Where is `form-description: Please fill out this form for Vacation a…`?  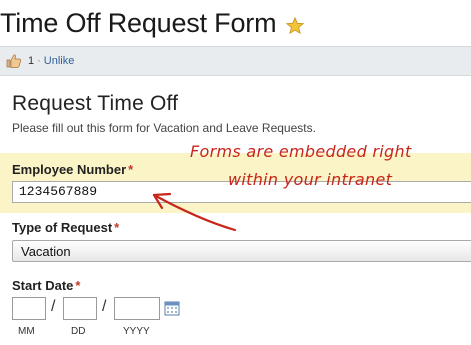 form-description: Please fill out this form for Vacation a… is located at coordinates (164, 128).